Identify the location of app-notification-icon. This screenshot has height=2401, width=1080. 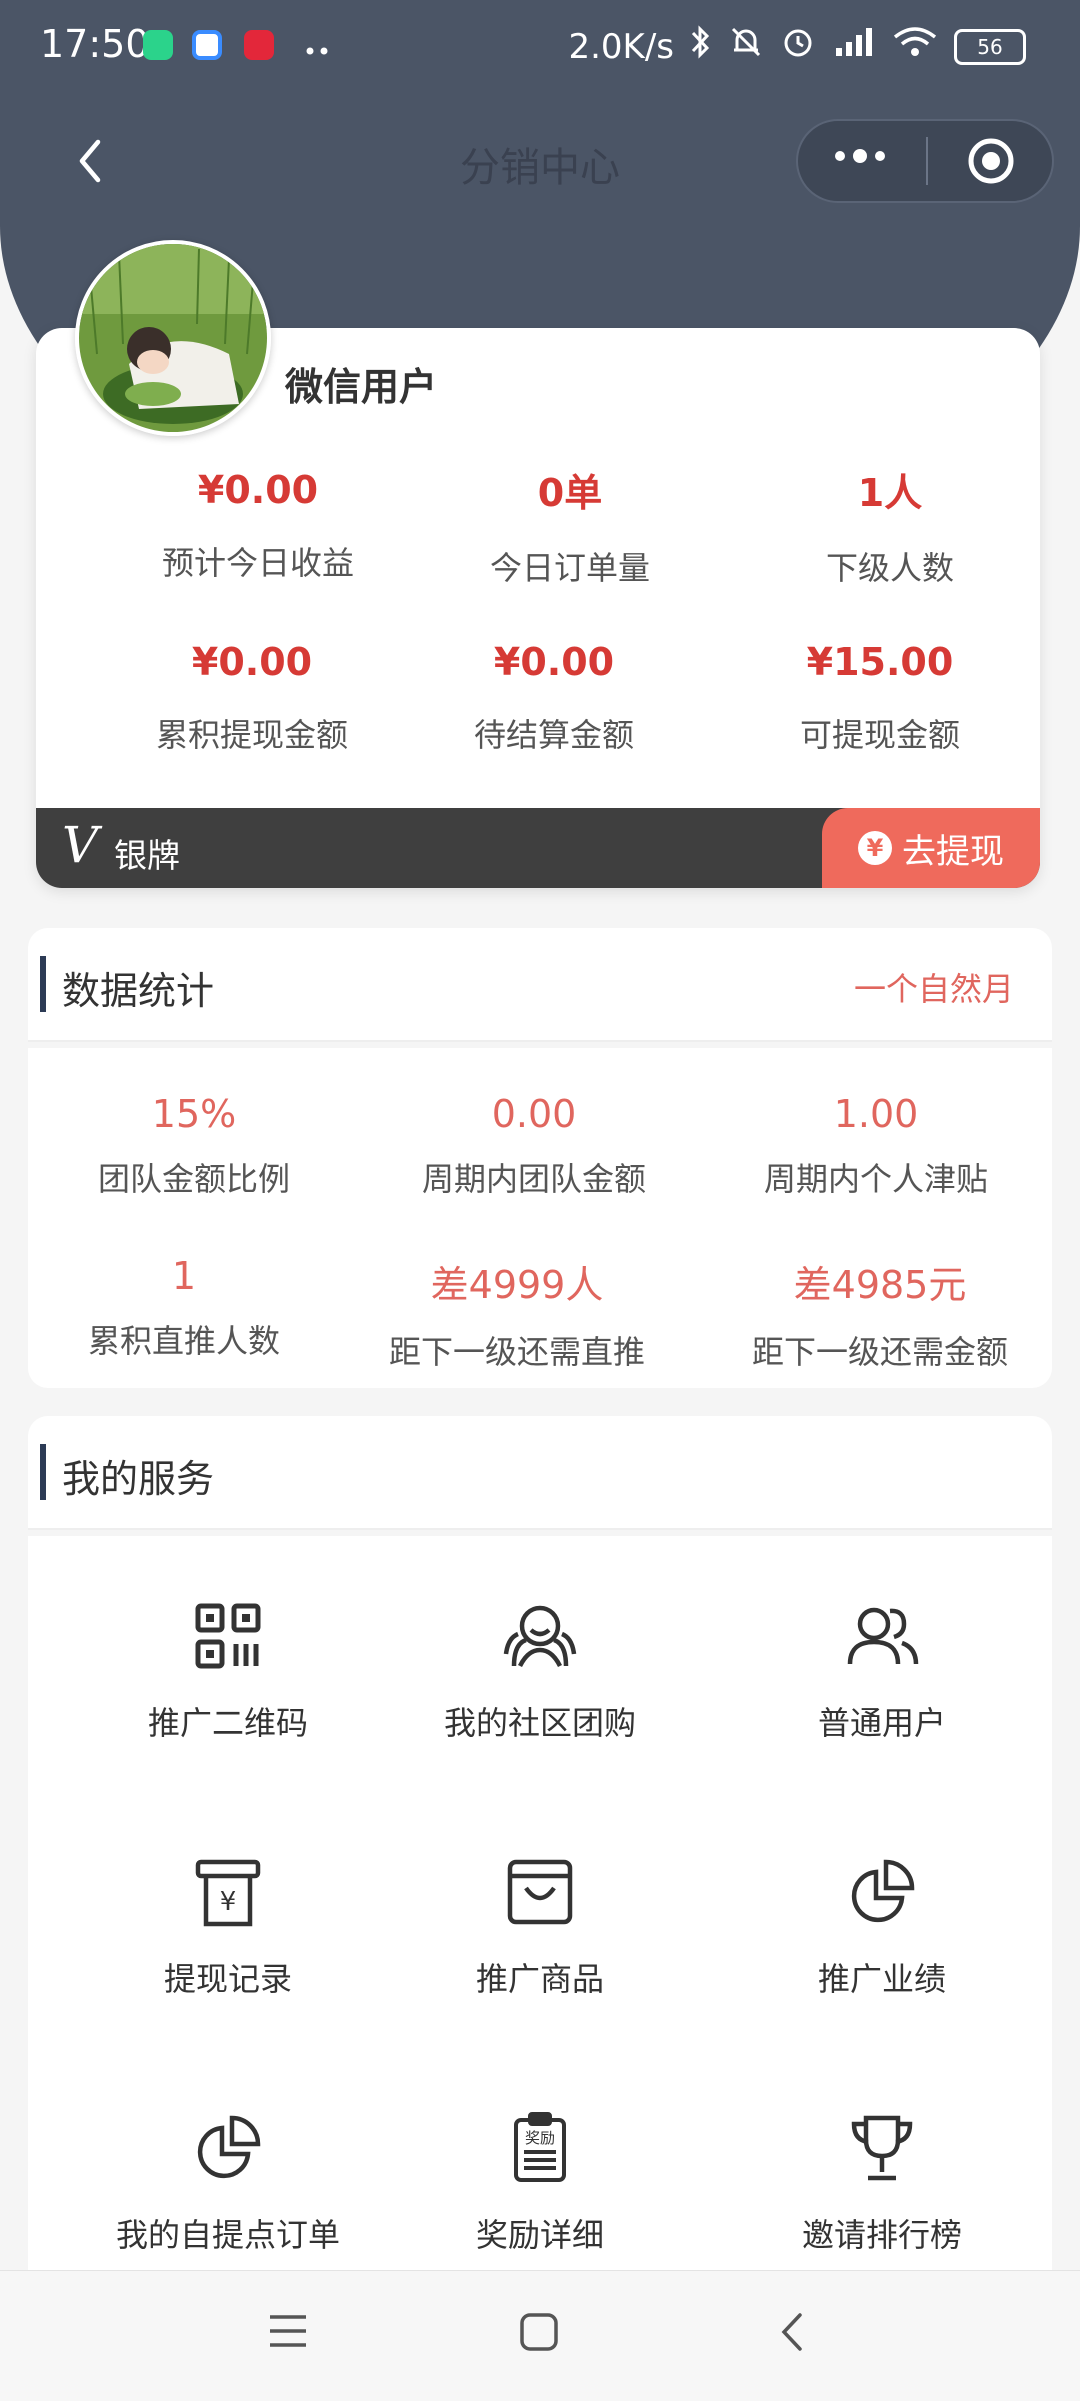
(158, 45).